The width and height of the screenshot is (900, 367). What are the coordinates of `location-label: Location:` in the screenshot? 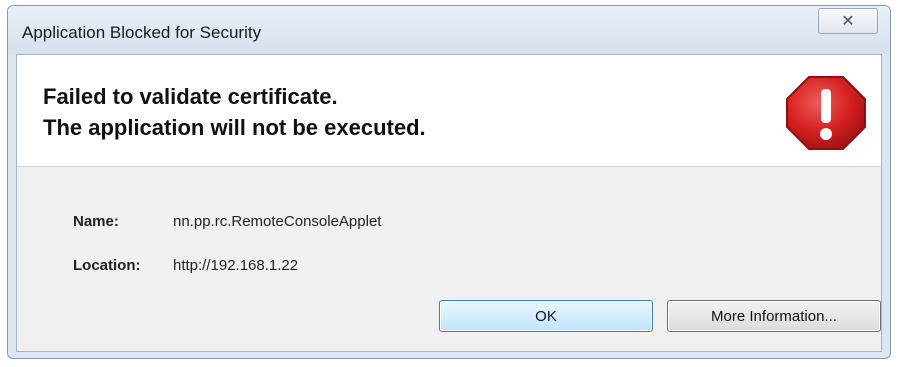 It's located at (107, 265).